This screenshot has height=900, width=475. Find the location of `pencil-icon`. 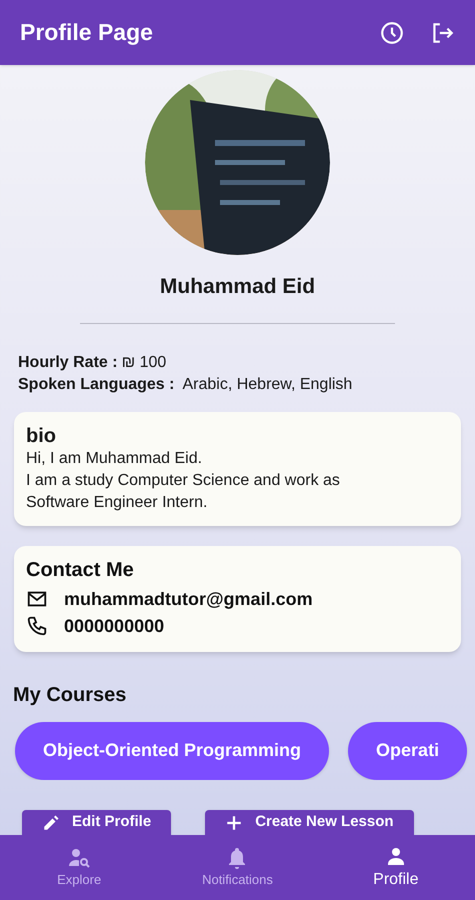

pencil-icon is located at coordinates (51, 823).